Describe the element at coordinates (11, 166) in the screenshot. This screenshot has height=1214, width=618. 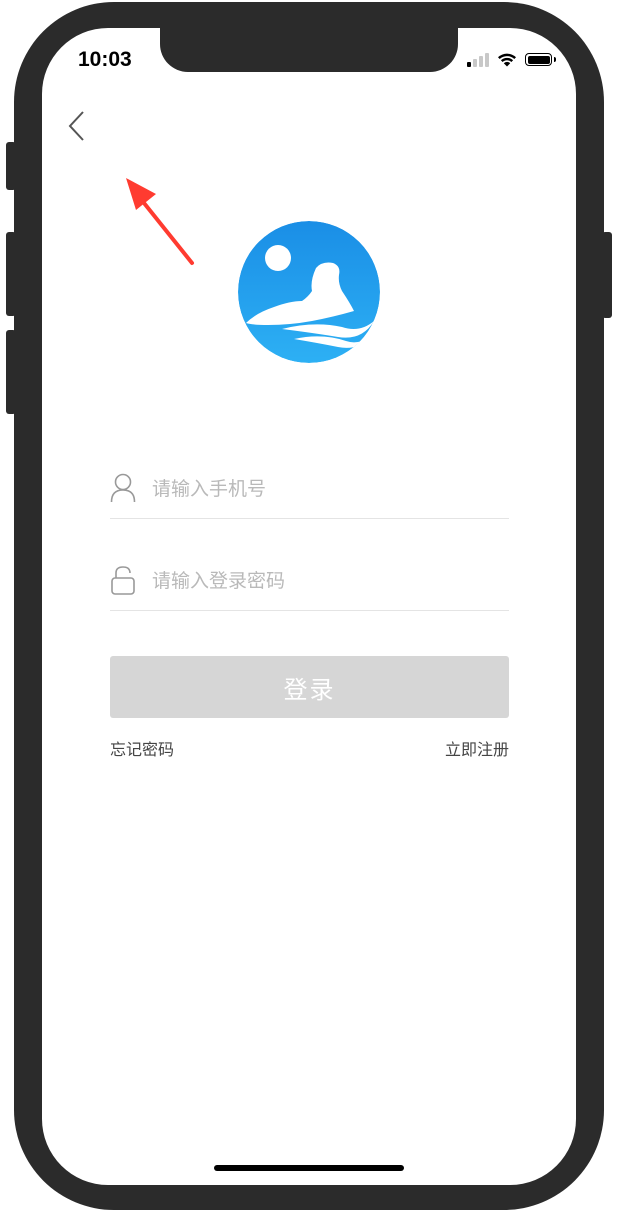
I see `mute-switch` at that location.